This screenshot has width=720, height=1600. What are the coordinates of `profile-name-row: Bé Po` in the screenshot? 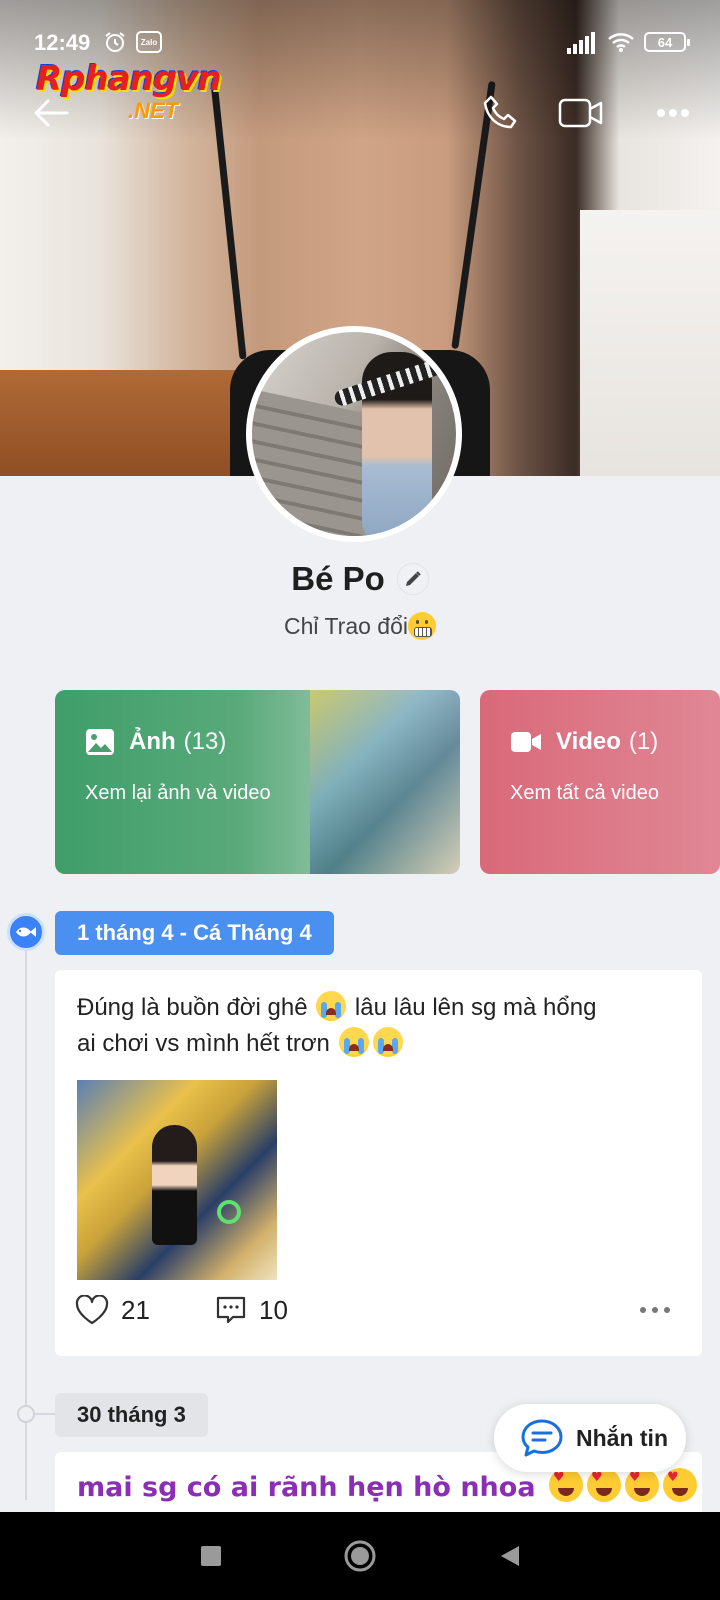 It's located at (360, 579).